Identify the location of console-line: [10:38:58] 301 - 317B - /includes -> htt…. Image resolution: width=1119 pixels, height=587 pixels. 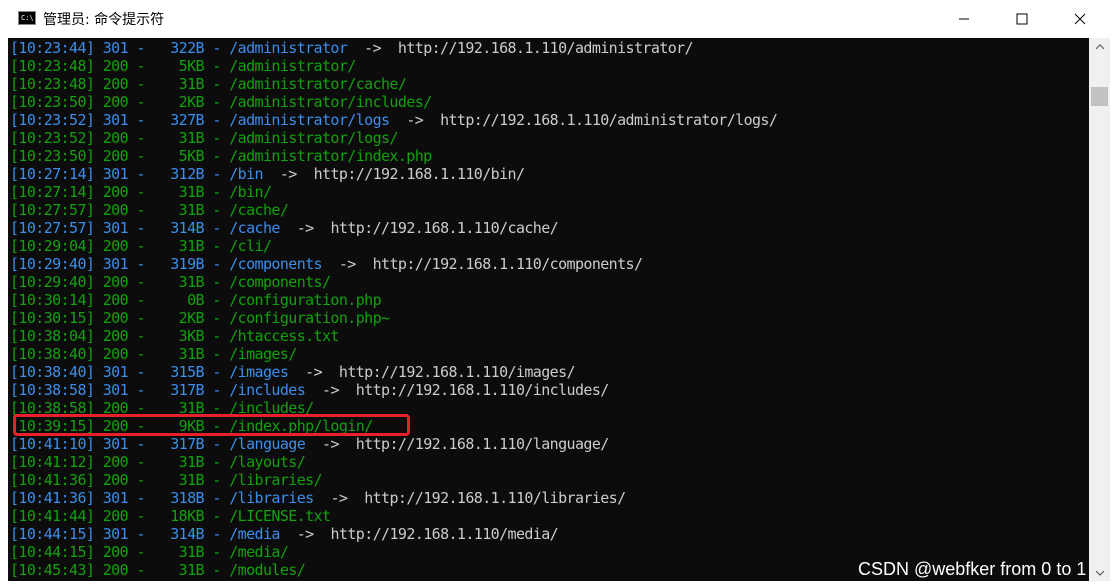
(309, 390).